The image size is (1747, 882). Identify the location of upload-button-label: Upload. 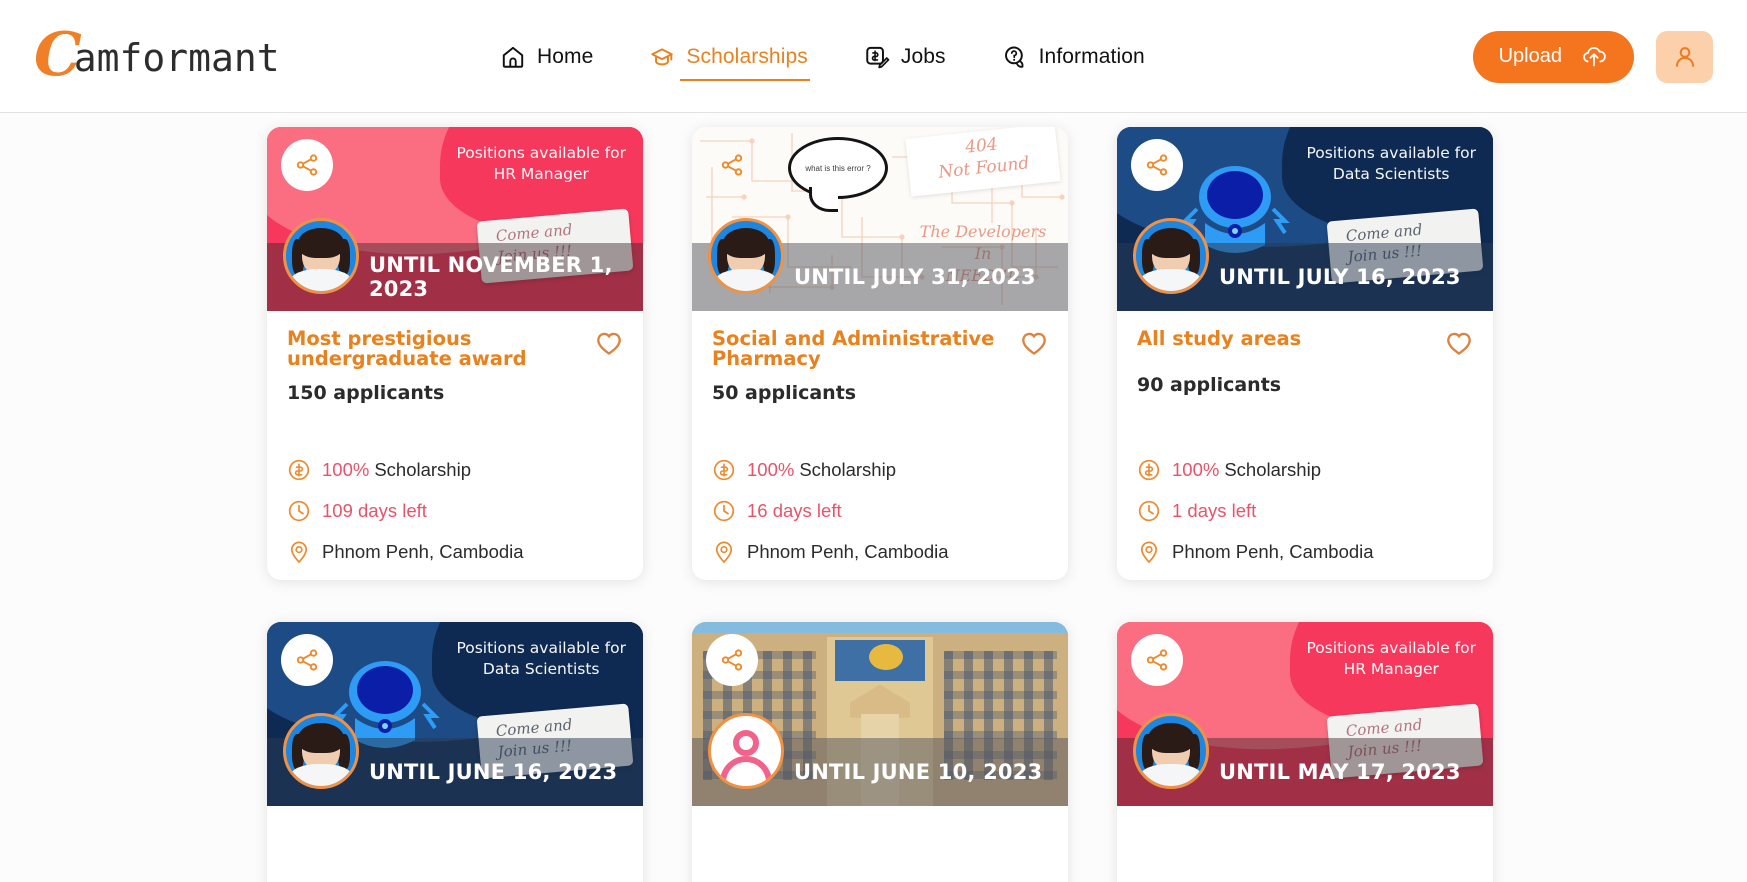
(1530, 56).